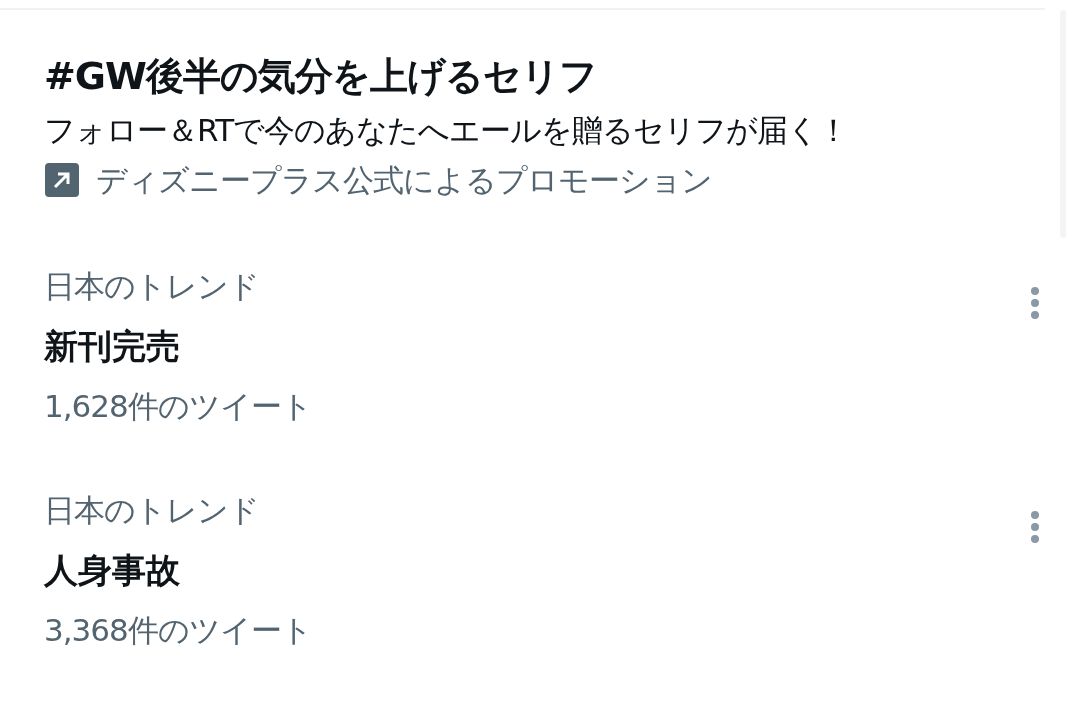 The width and height of the screenshot is (1080, 711). What do you see at coordinates (178, 346) in the screenshot?
I see `trend-title: 新刊完売` at bounding box center [178, 346].